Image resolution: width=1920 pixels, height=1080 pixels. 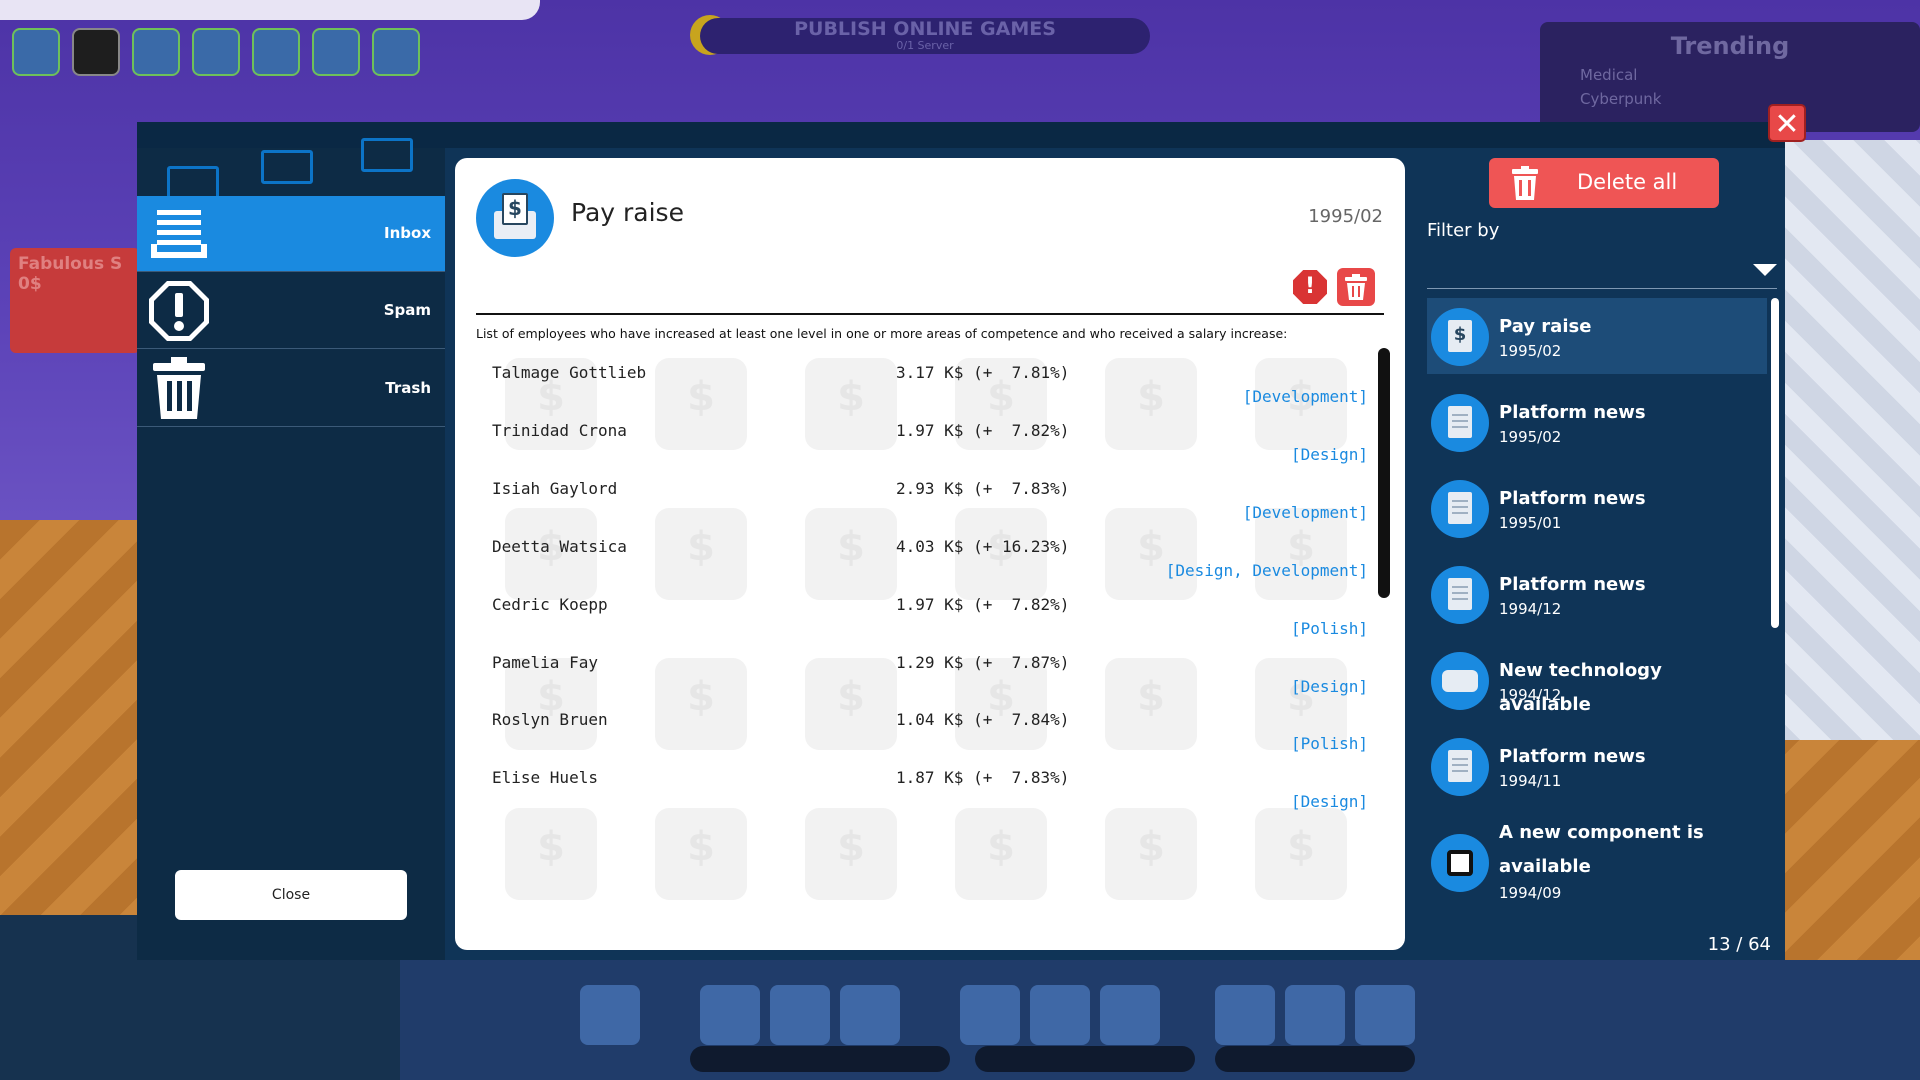 I want to click on date-status, so click(x=820, y=1059).